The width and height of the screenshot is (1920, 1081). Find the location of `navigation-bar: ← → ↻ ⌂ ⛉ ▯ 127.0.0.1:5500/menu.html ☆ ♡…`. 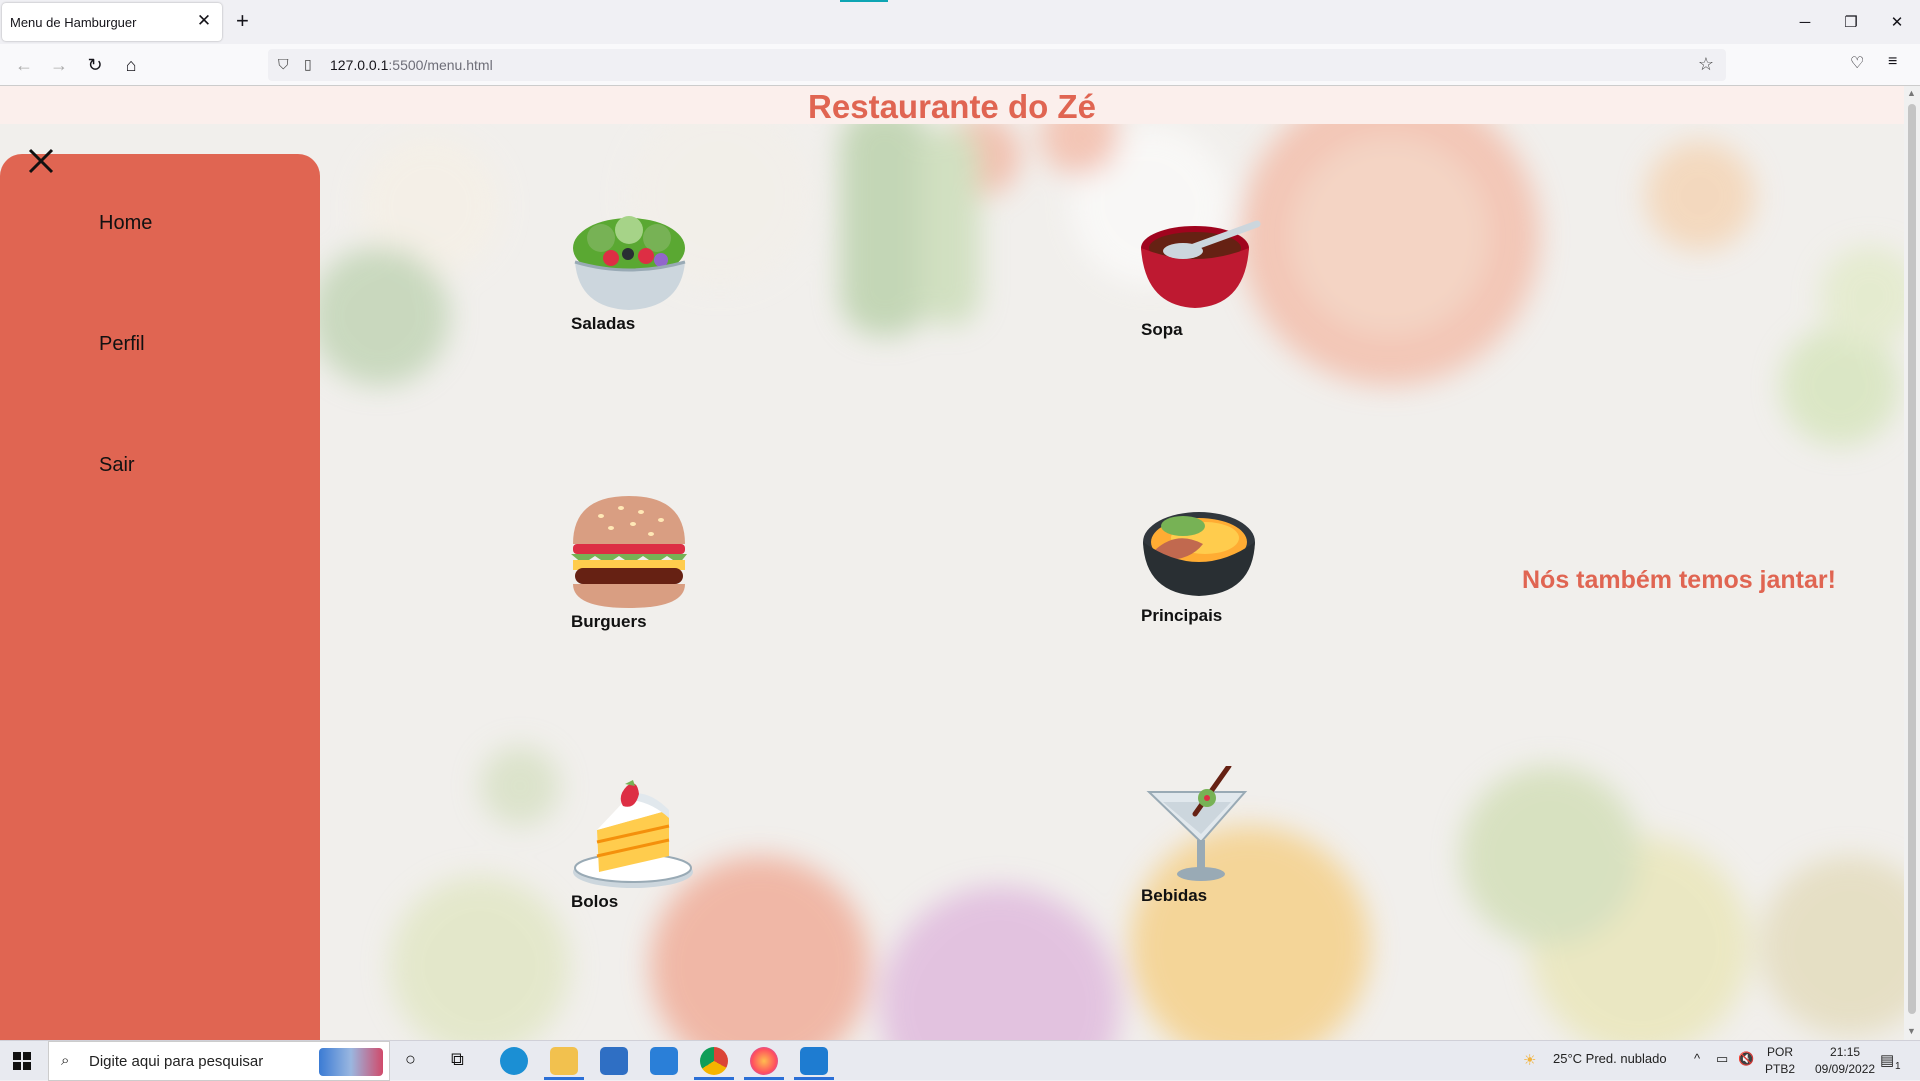

navigation-bar: ← → ↻ ⌂ ⛉ ▯ 127.0.0.1:5500/menu.html ☆ ♡… is located at coordinates (960, 65).